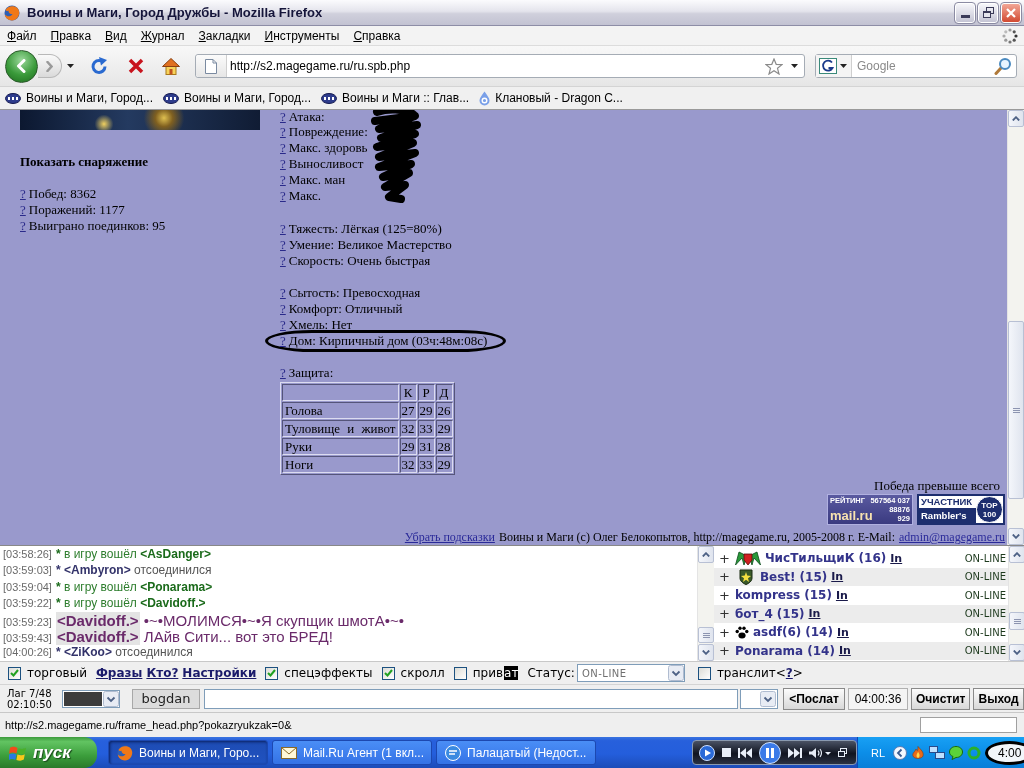  What do you see at coordinates (116, 35) in the screenshot?
I see `menu-item: Вид` at bounding box center [116, 35].